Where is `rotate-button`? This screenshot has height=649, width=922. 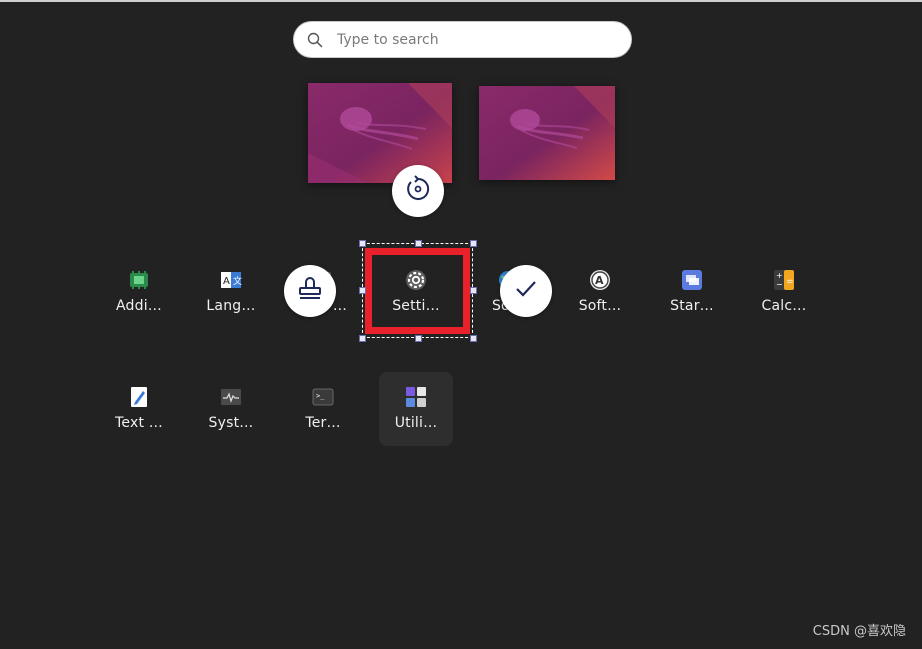 rotate-button is located at coordinates (418, 191).